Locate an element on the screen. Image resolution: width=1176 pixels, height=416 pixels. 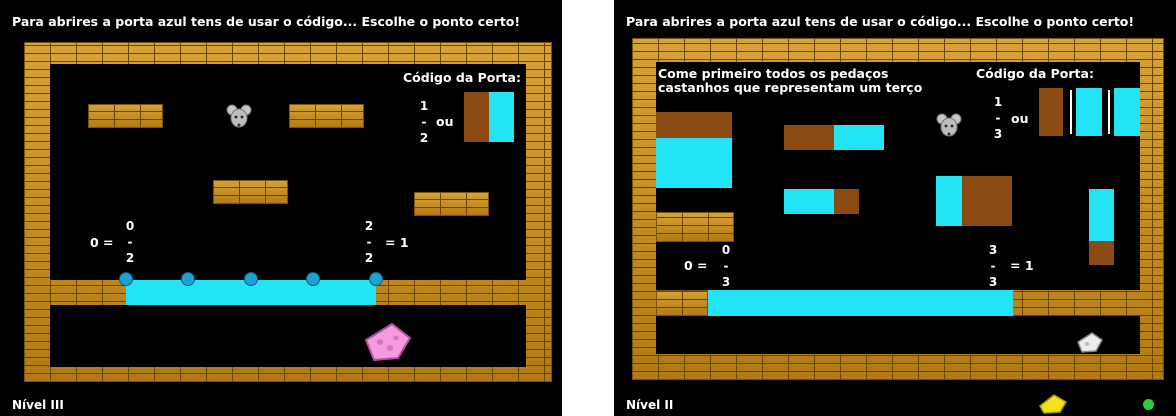
blue-door-bar is located at coordinates (860, 303).